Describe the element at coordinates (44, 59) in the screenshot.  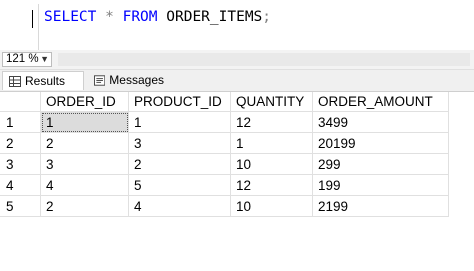
I see `chevron-down-icon: ▼` at that location.